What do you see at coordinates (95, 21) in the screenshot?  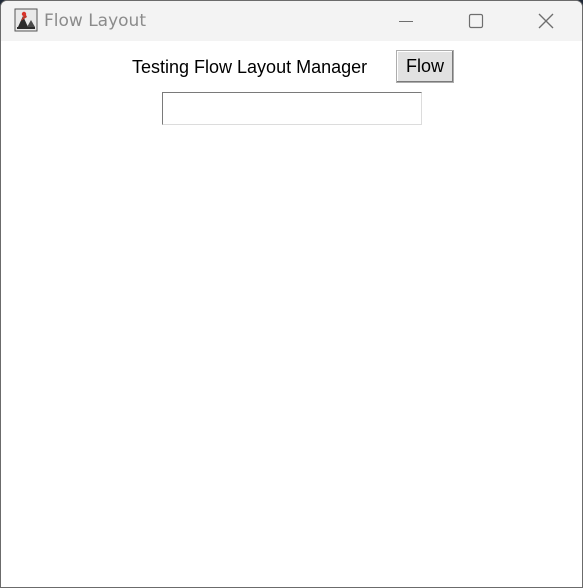 I see `window-title: Flow Layout` at bounding box center [95, 21].